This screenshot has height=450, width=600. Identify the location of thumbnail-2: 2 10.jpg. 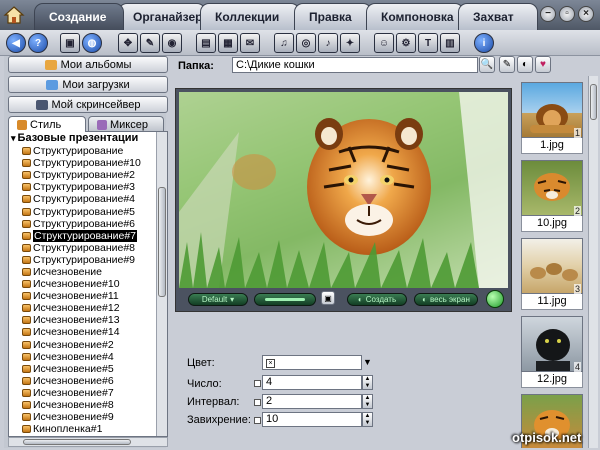
(552, 197).